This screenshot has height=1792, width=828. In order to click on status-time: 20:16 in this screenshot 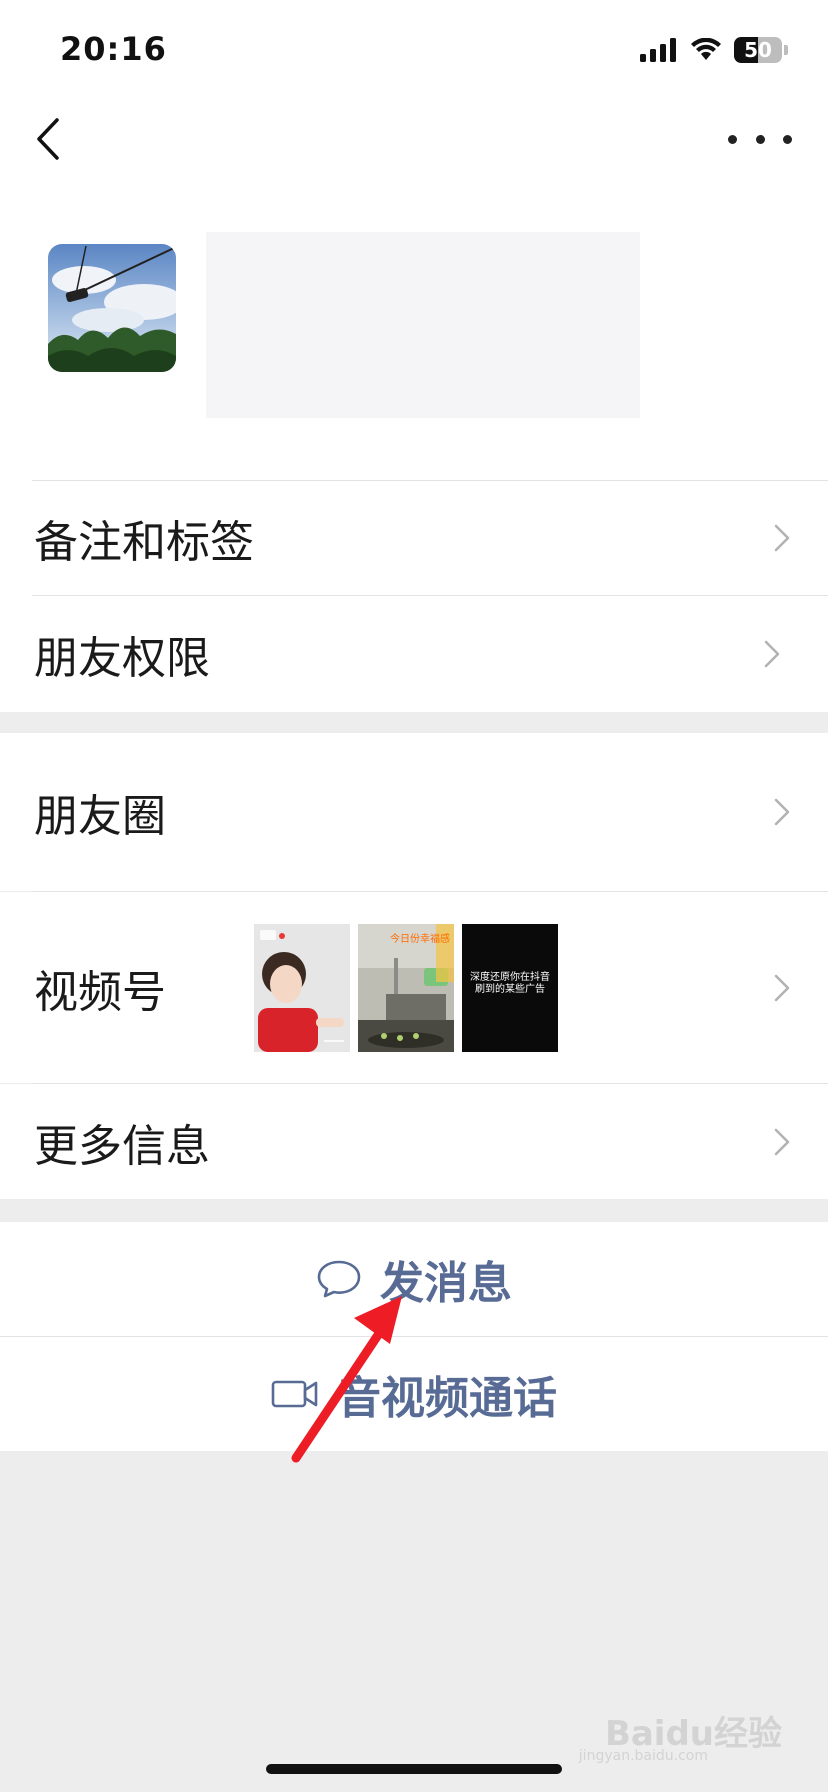, I will do `click(113, 49)`.